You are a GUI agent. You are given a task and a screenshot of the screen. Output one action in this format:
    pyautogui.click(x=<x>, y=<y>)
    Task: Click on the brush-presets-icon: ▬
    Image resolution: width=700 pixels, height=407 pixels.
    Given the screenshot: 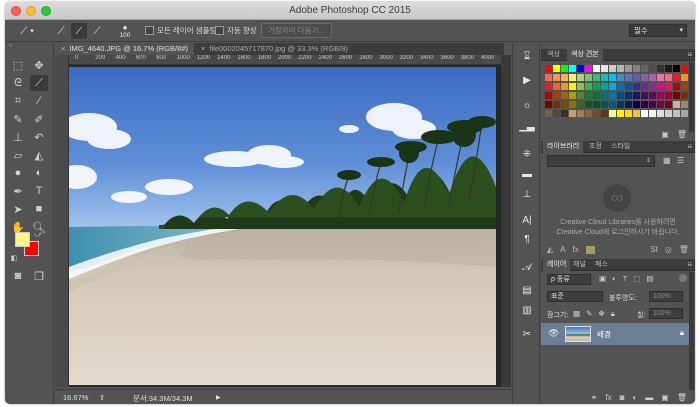 What is the action you would take?
    pyautogui.click(x=527, y=174)
    